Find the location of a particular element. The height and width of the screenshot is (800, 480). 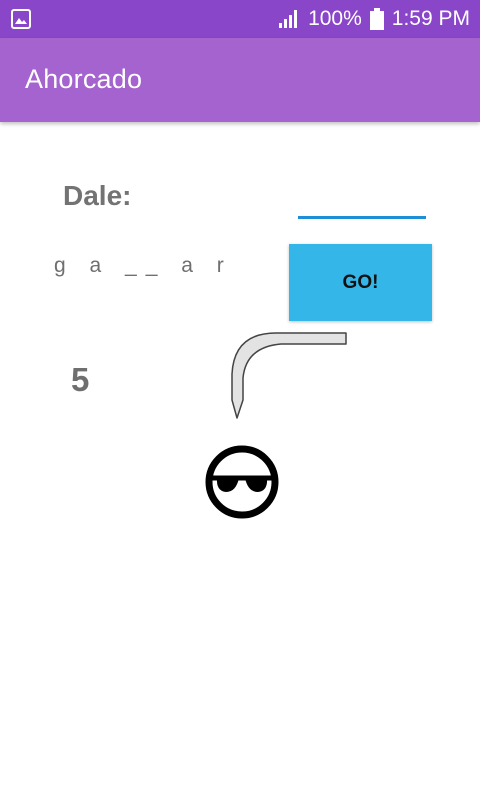

battery-icon is located at coordinates (376, 19).